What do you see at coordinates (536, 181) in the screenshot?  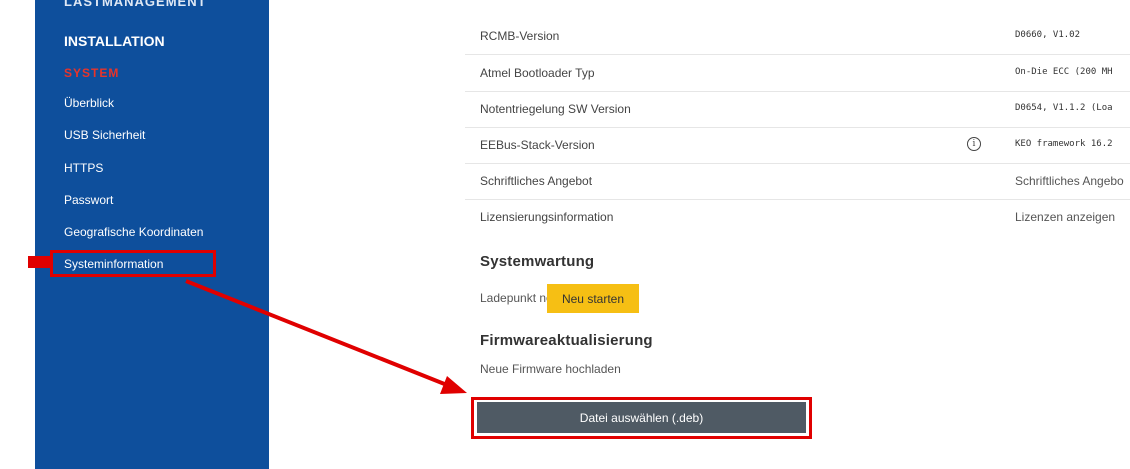 I see `row-label: Schriftliches Angebot` at bounding box center [536, 181].